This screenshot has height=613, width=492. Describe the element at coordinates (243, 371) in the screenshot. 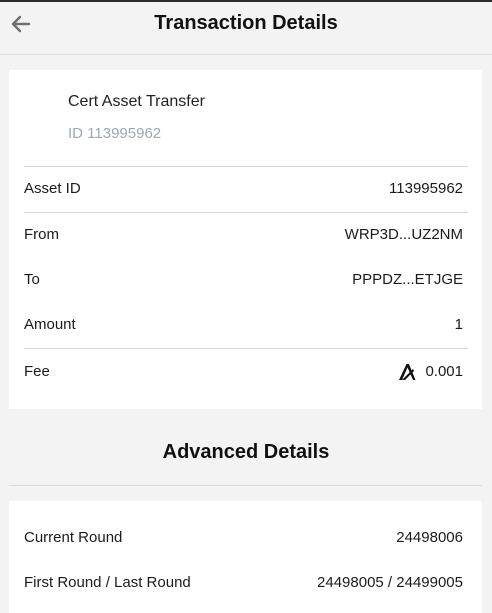

I see `fee-row: Fee 0.001` at that location.